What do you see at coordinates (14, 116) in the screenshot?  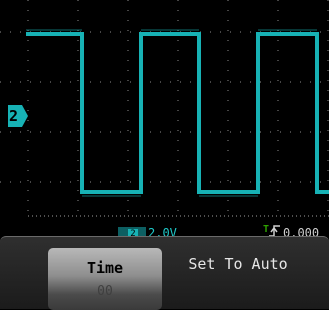 I see `channel-number: 2` at bounding box center [14, 116].